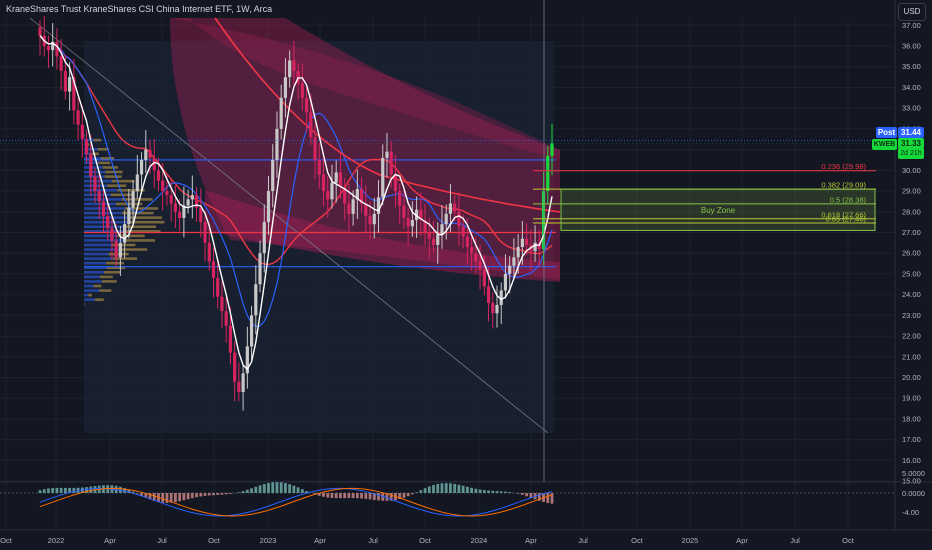 Image resolution: width=932 pixels, height=550 pixels. I want to click on price-axis-label: 36.00, so click(911, 46).